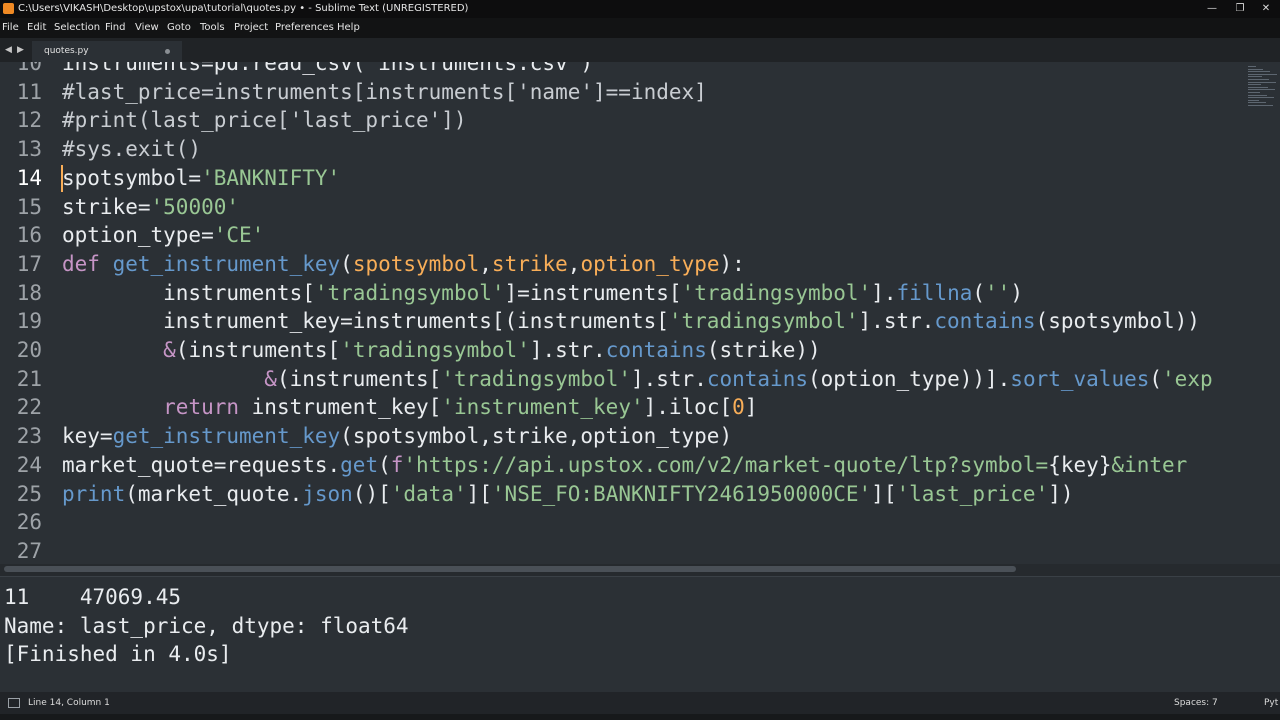 The image size is (1280, 720). I want to click on code-token: 'data', so click(428, 493).